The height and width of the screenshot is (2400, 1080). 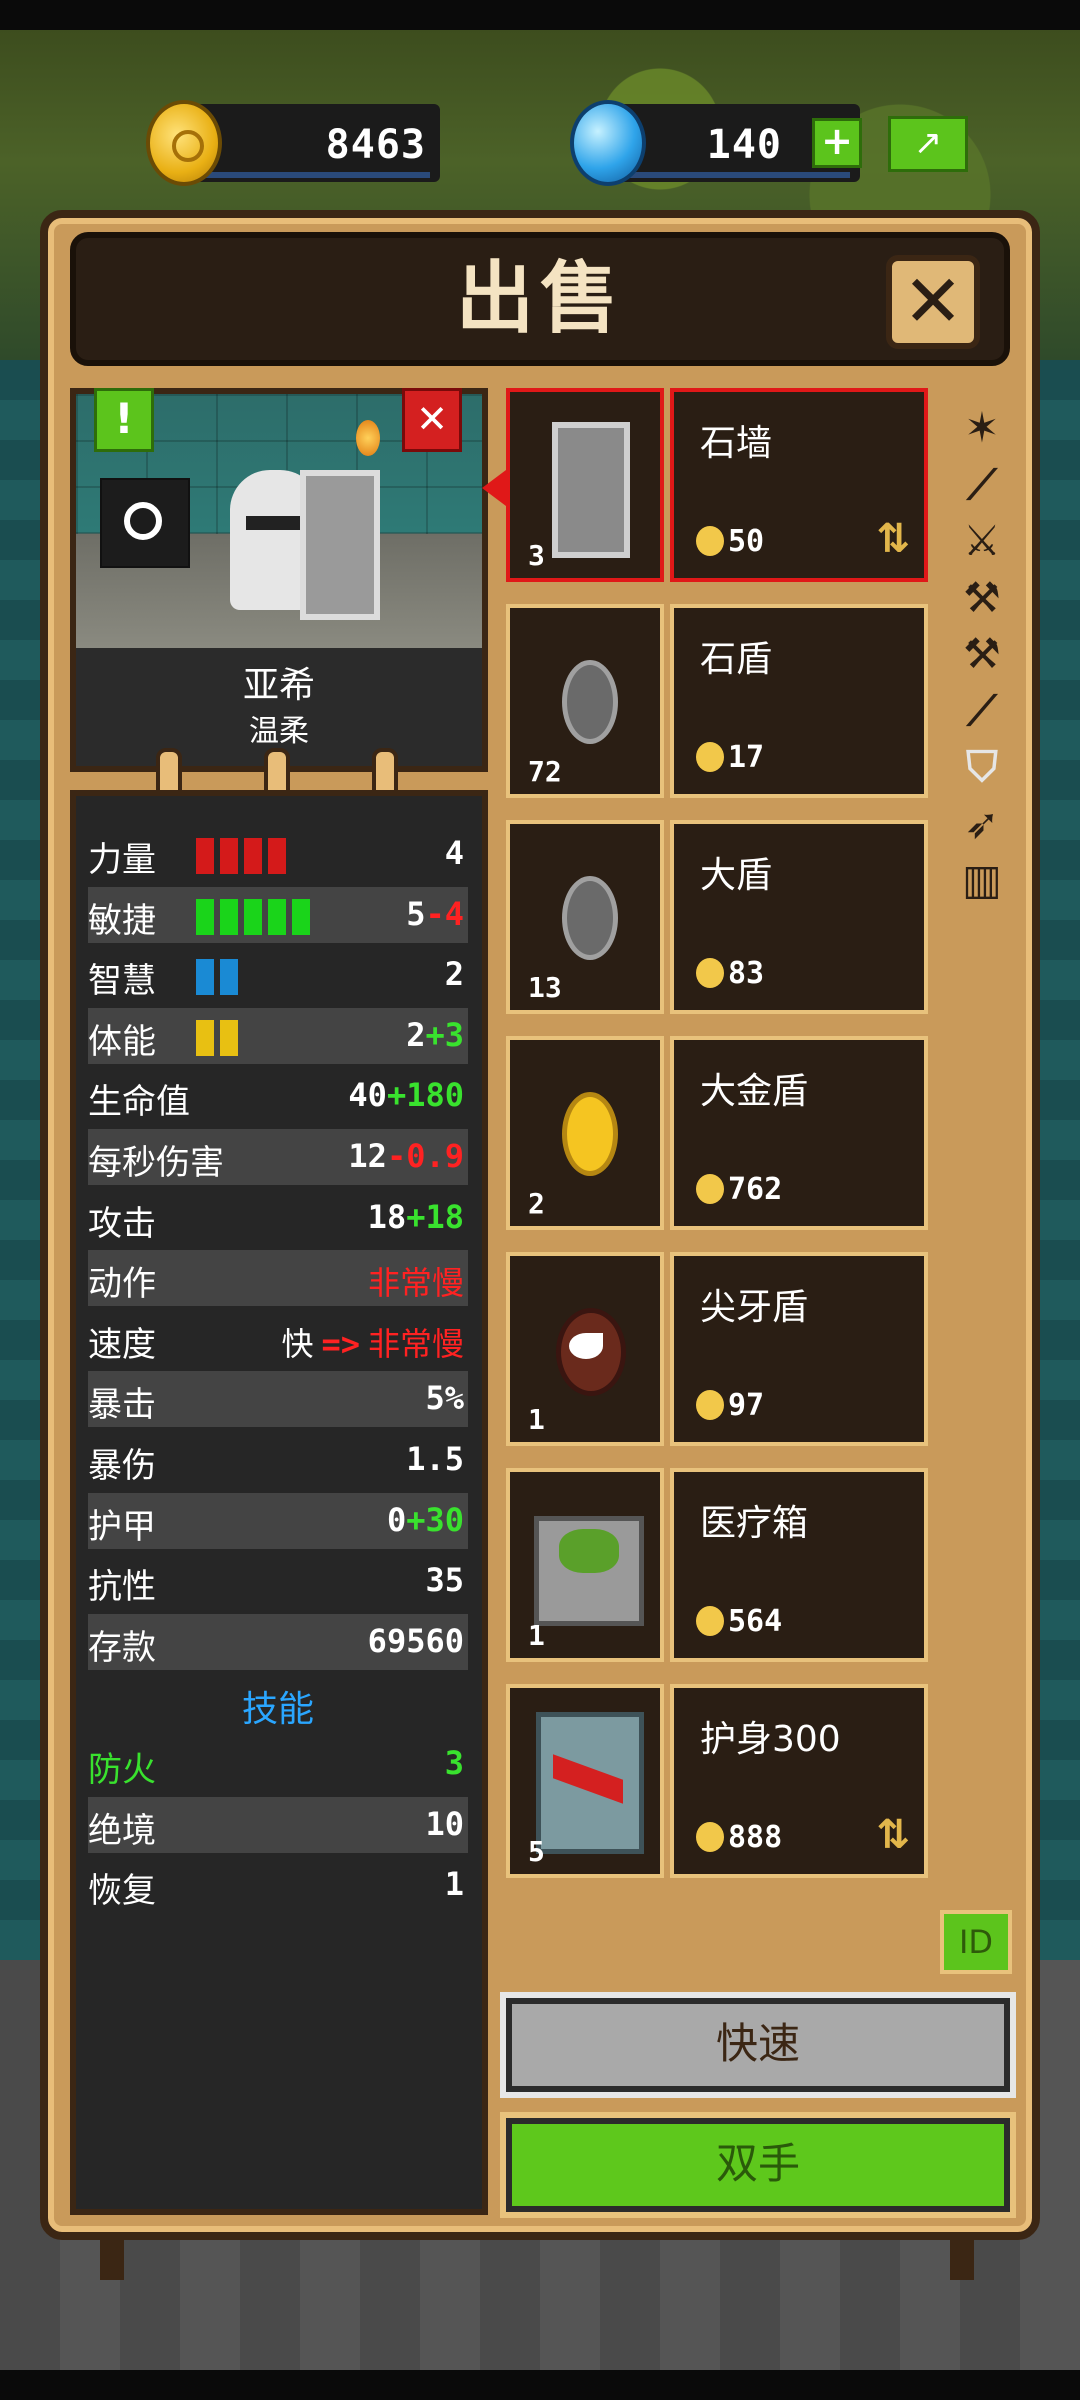 I want to click on stat-row: 生命值 40+180, so click(x=278, y=1096).